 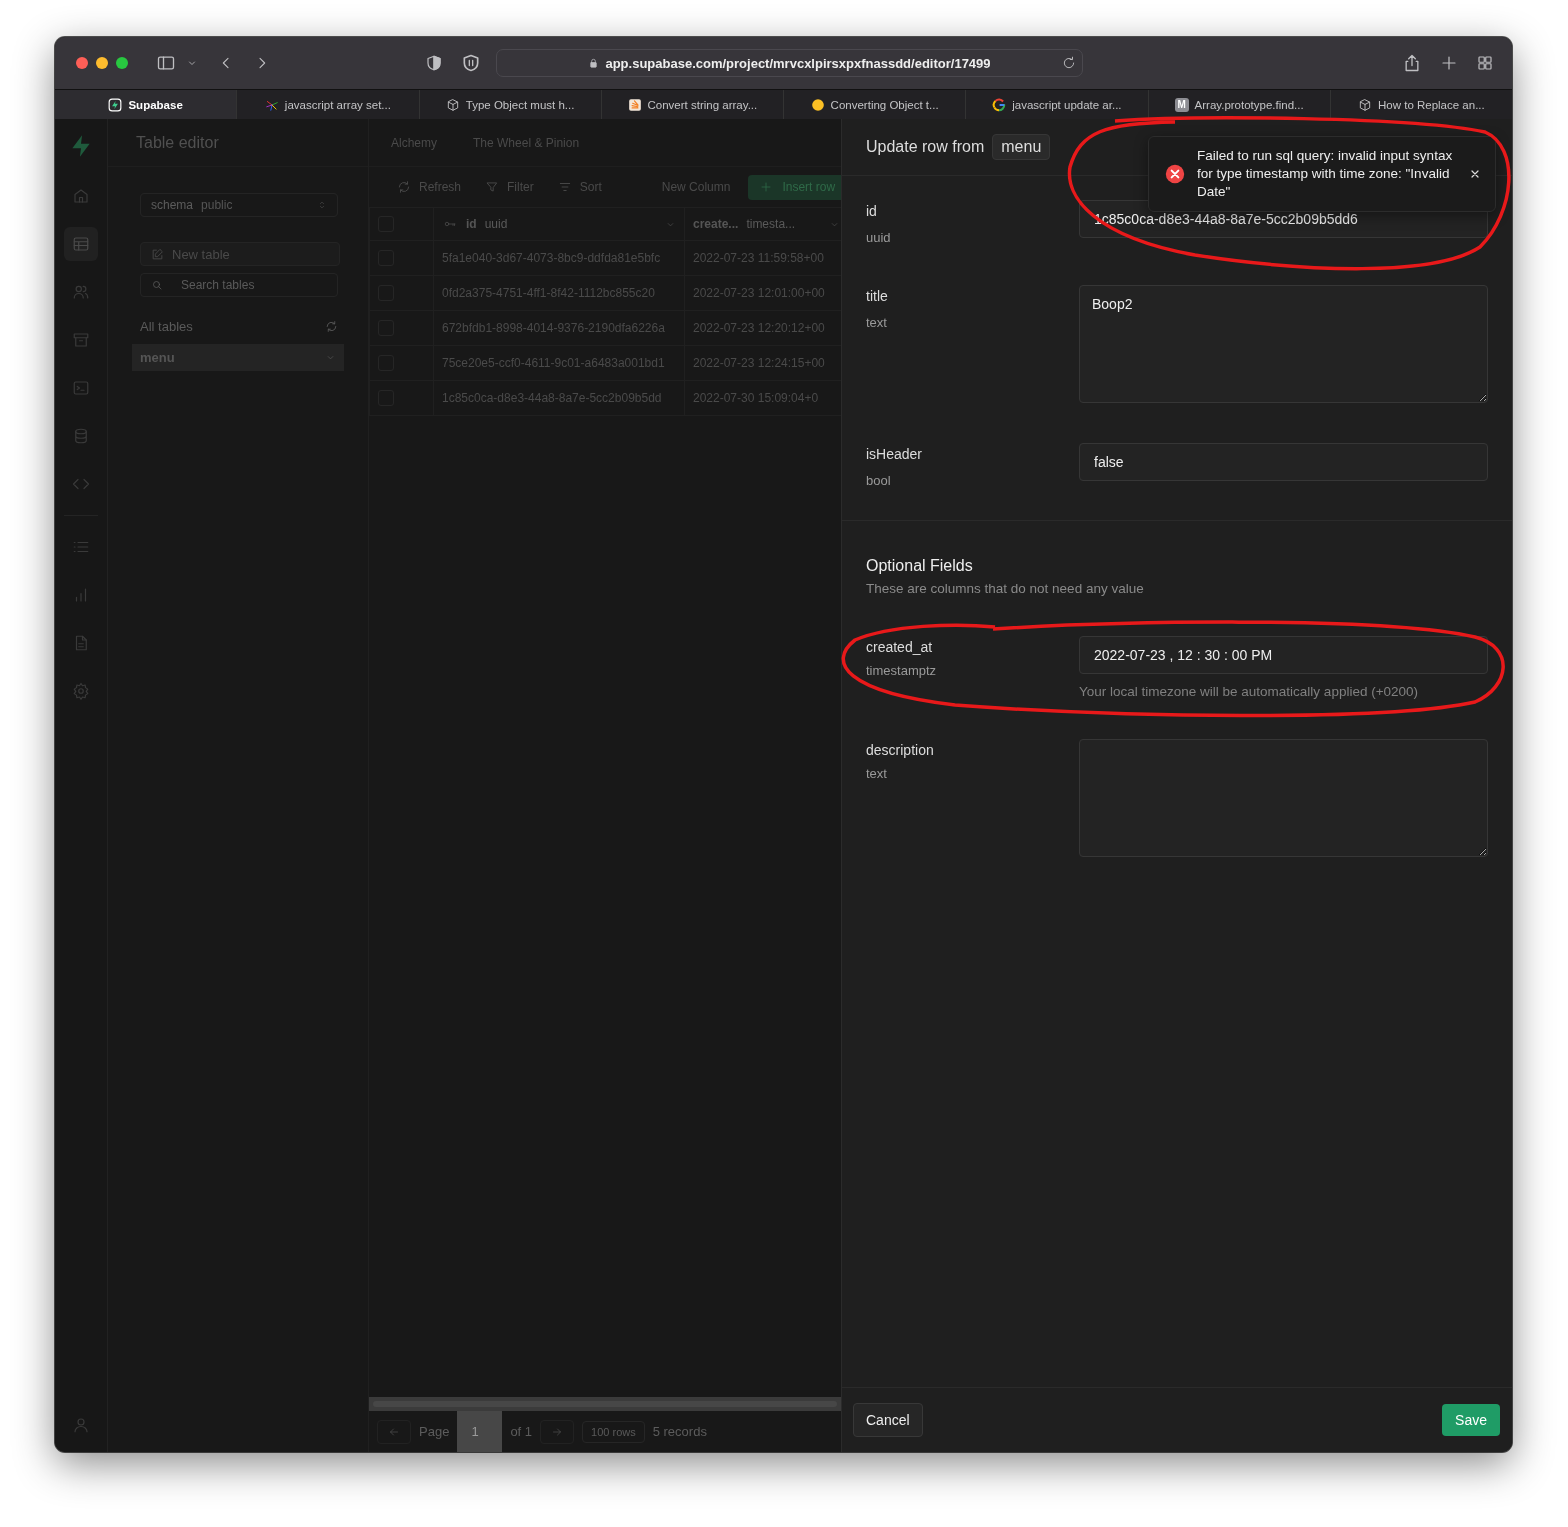 What do you see at coordinates (999, 104) in the screenshot?
I see `google-icon` at bounding box center [999, 104].